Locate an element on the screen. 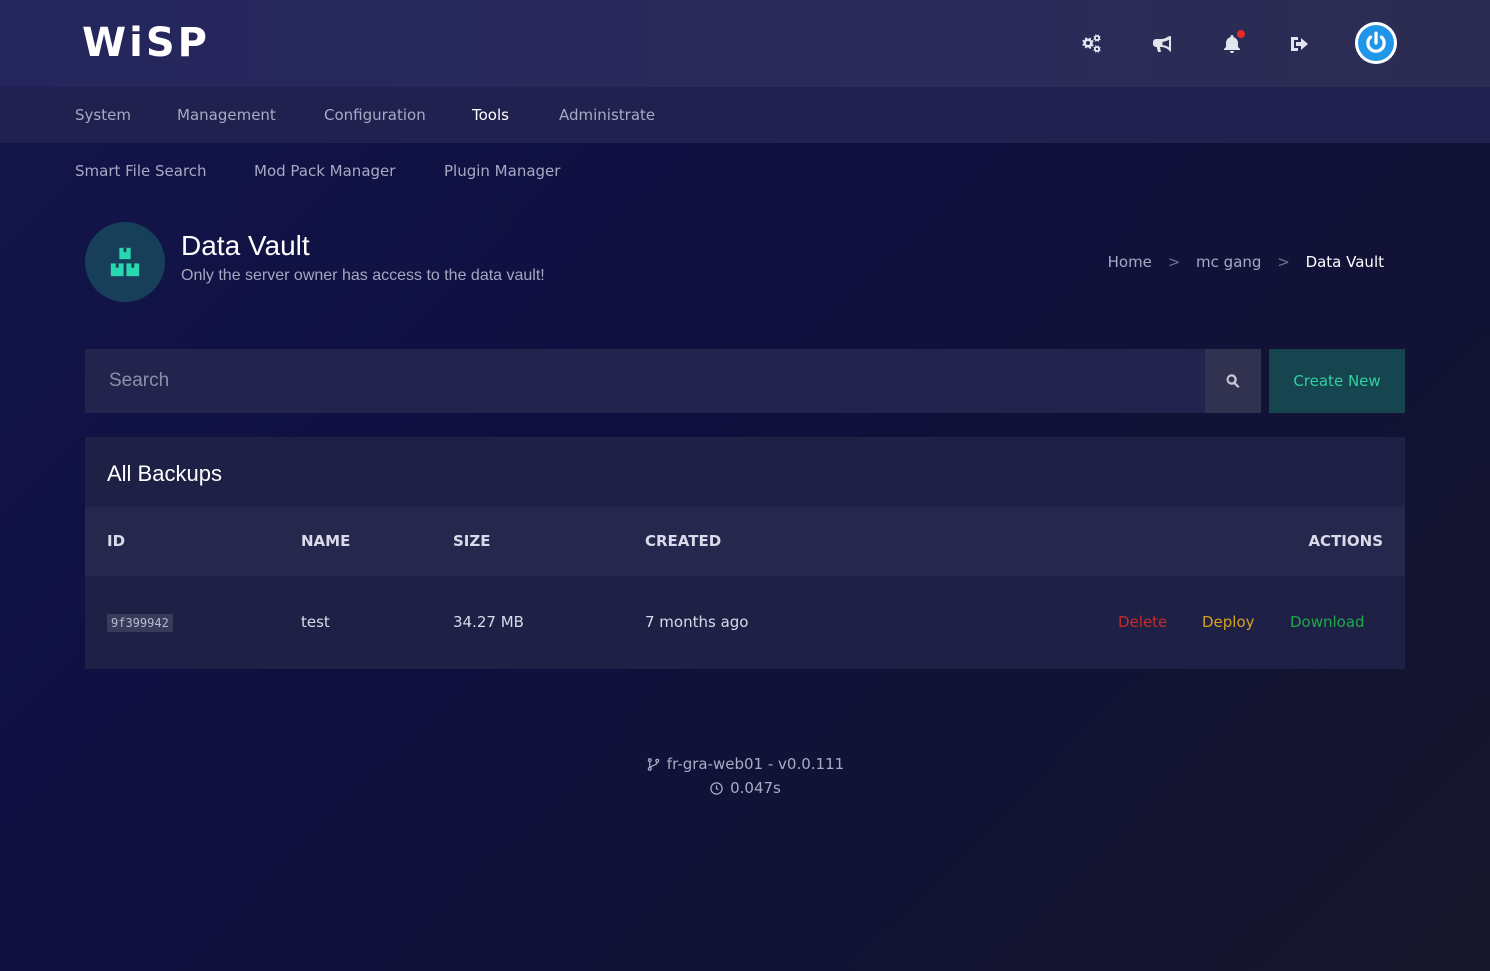 Image resolution: width=1490 pixels, height=971 pixels. column-header-actions: ACTIONS is located at coordinates (1345, 541).